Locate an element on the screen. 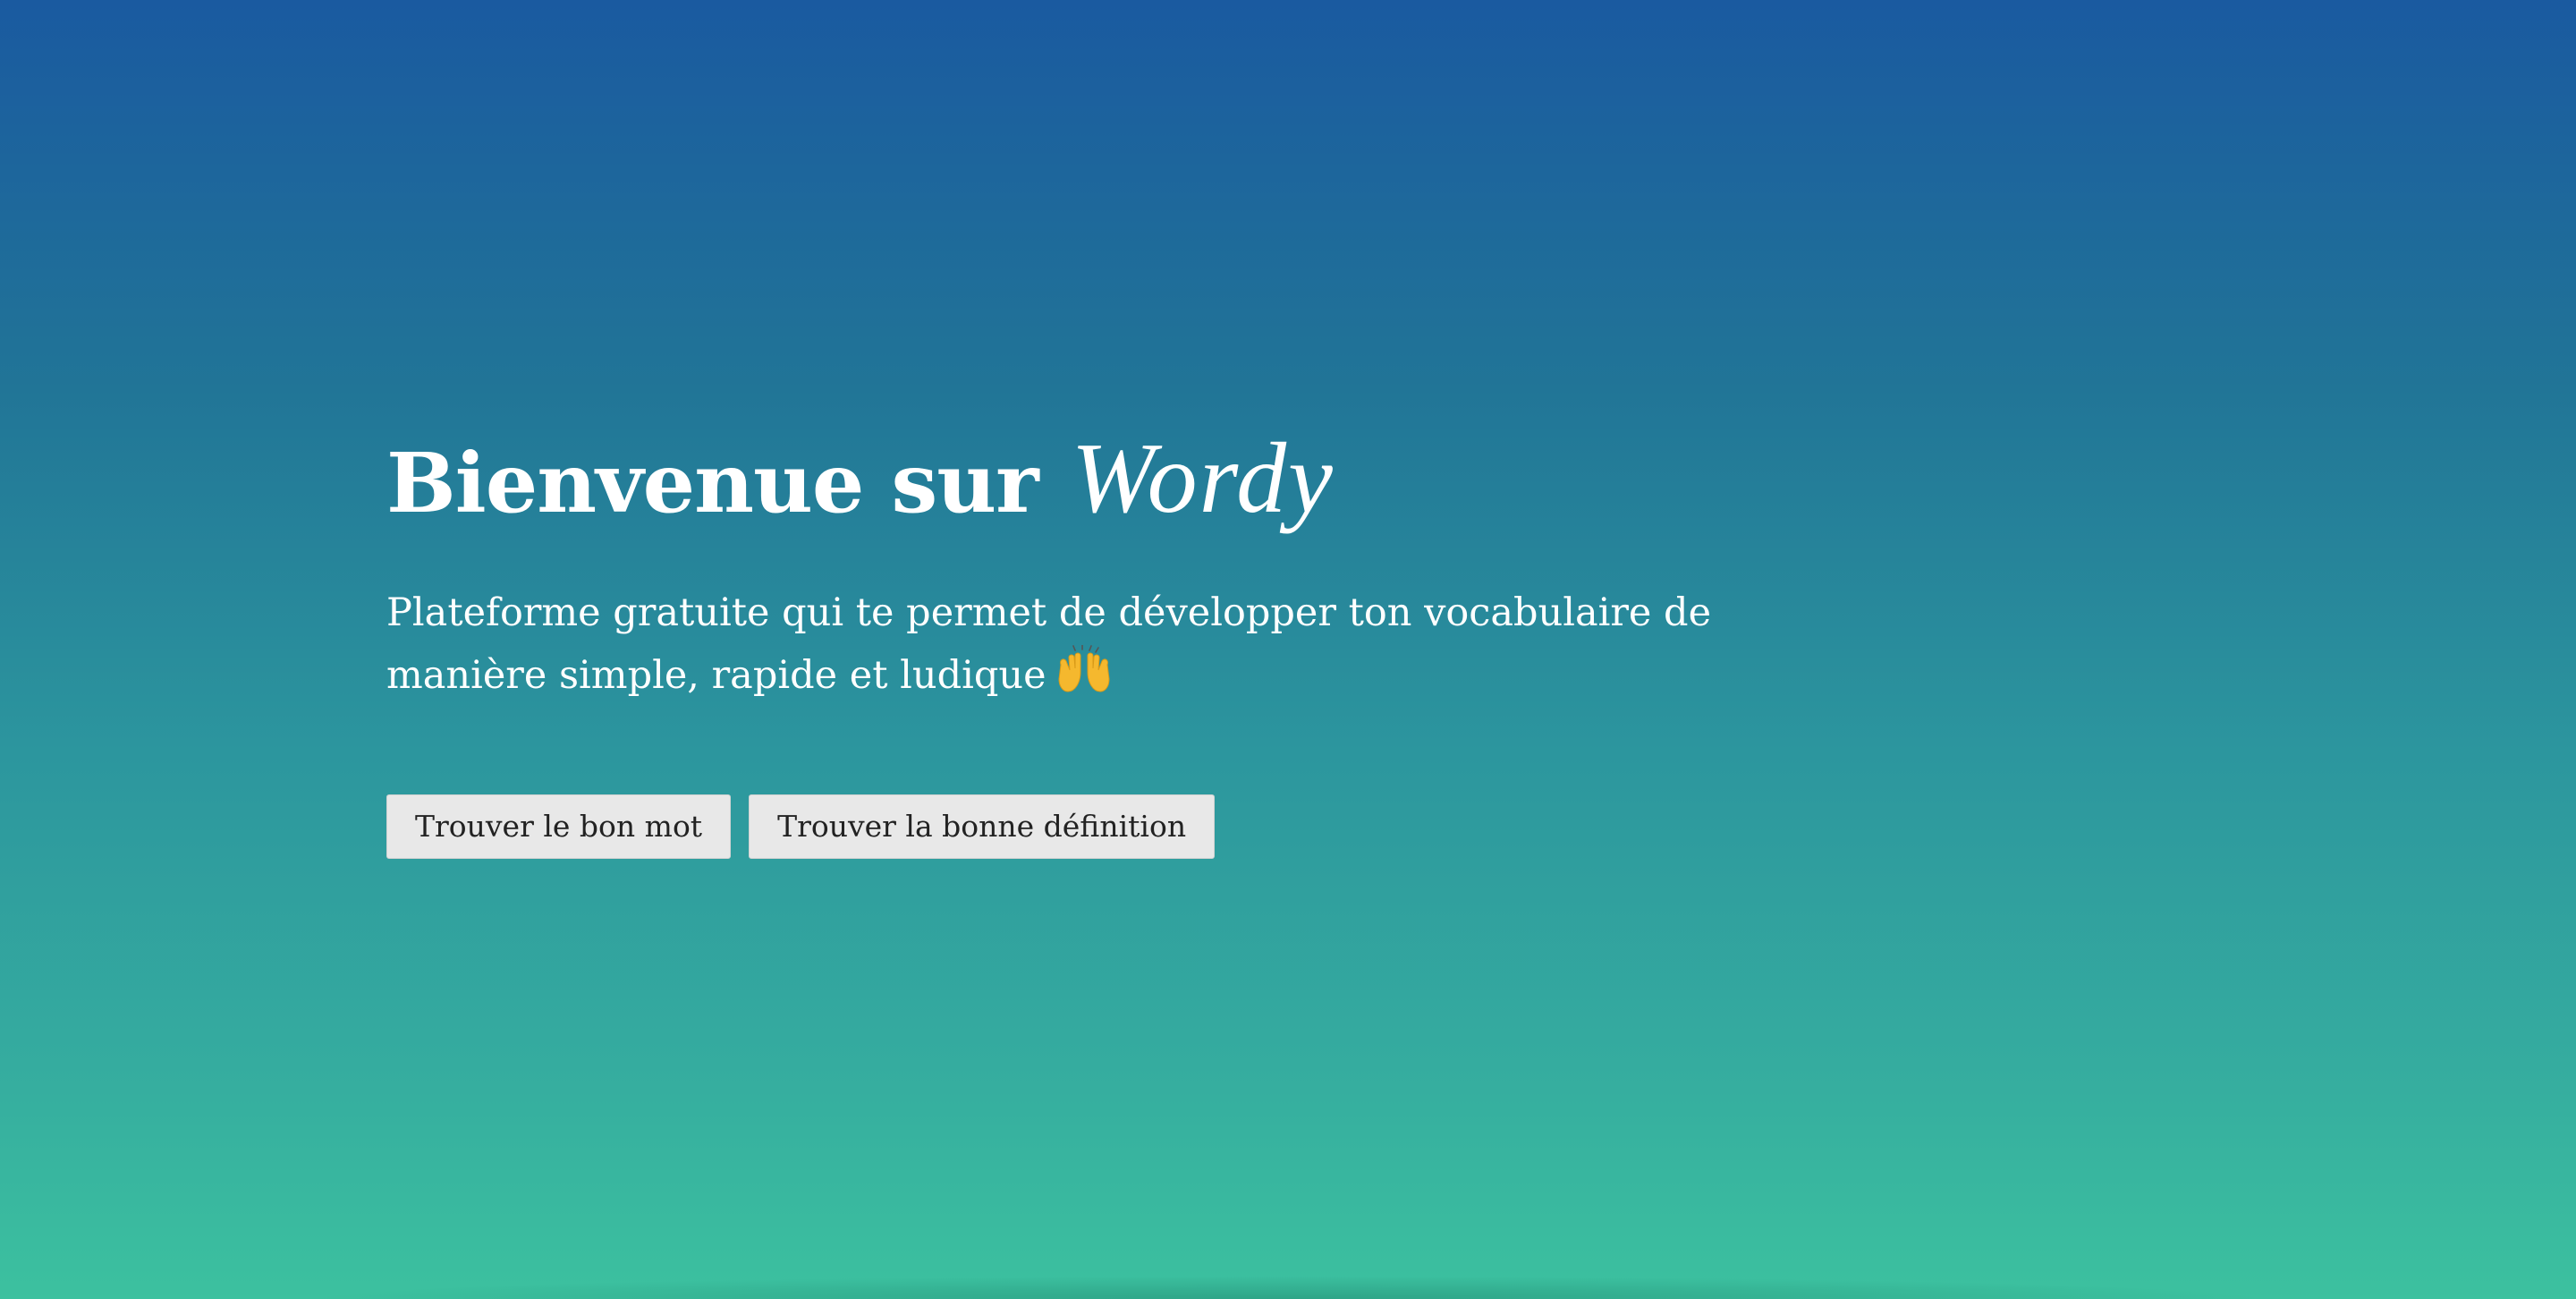 The height and width of the screenshot is (1299, 2576). raising-hands-icon is located at coordinates (1084, 668).